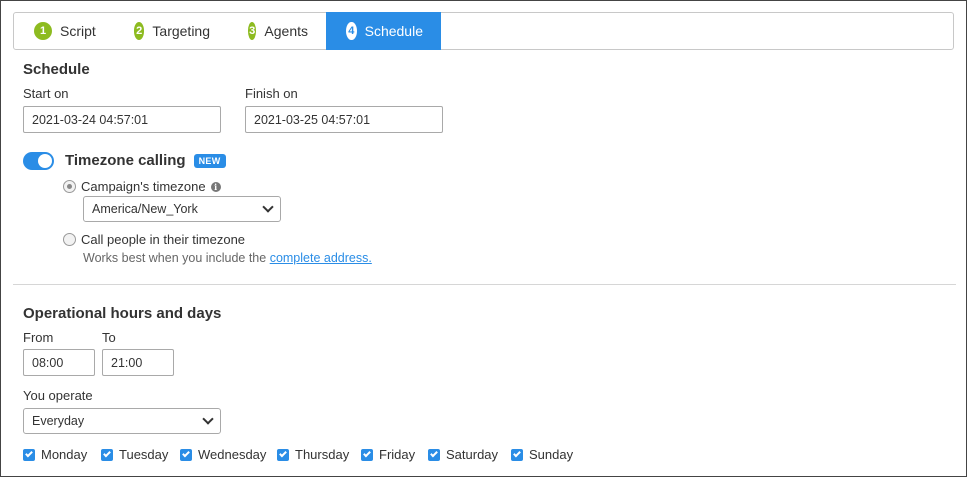 This screenshot has width=967, height=477. What do you see at coordinates (38, 337) in the screenshot?
I see `from-label: From` at bounding box center [38, 337].